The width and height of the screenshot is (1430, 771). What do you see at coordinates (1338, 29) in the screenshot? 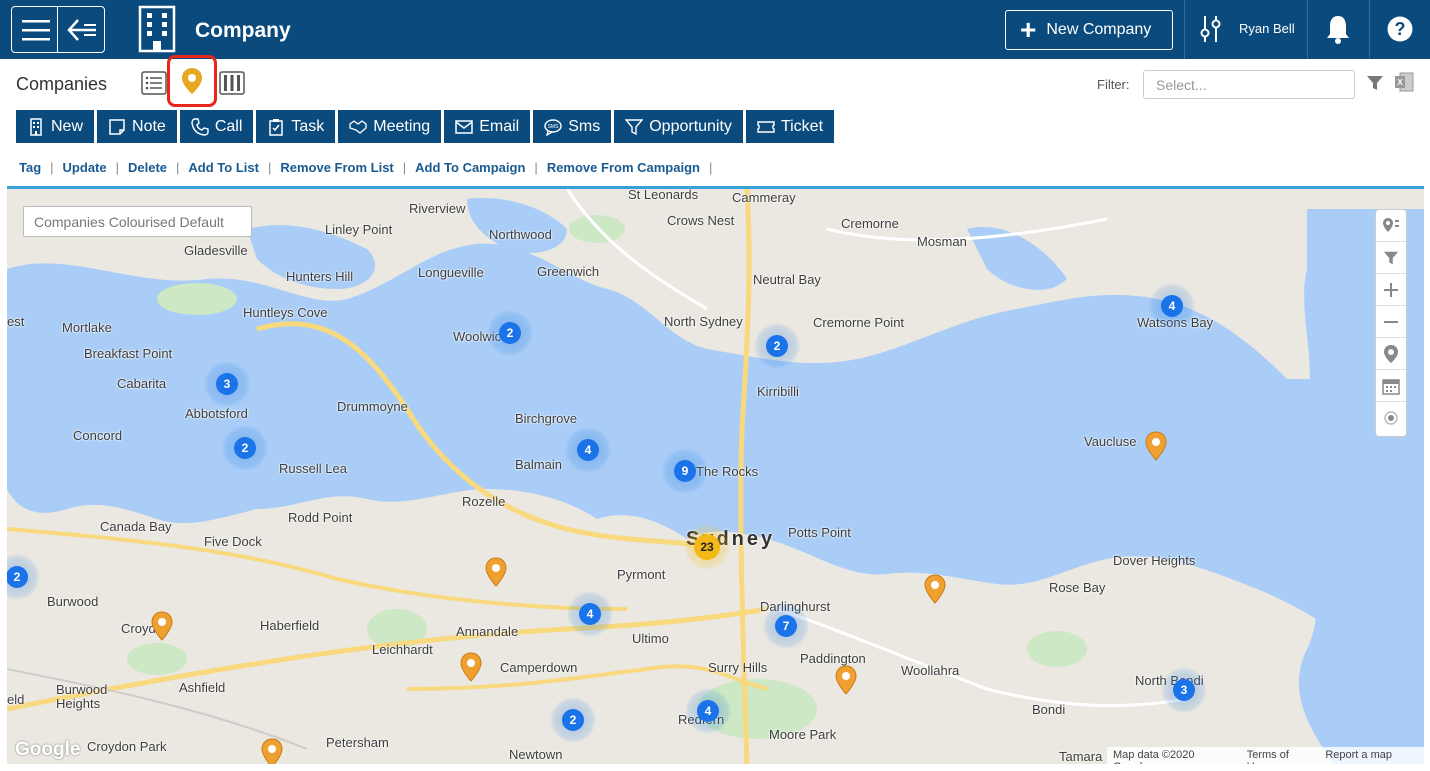
I see `bell-icon` at bounding box center [1338, 29].